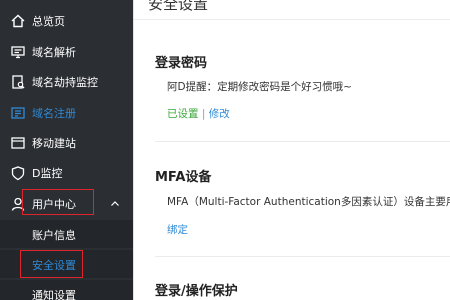 Image resolution: width=450 pixels, height=300 pixels. What do you see at coordinates (66, 173) in the screenshot?
I see `sidebar-item-d-monitor: D监控` at bounding box center [66, 173].